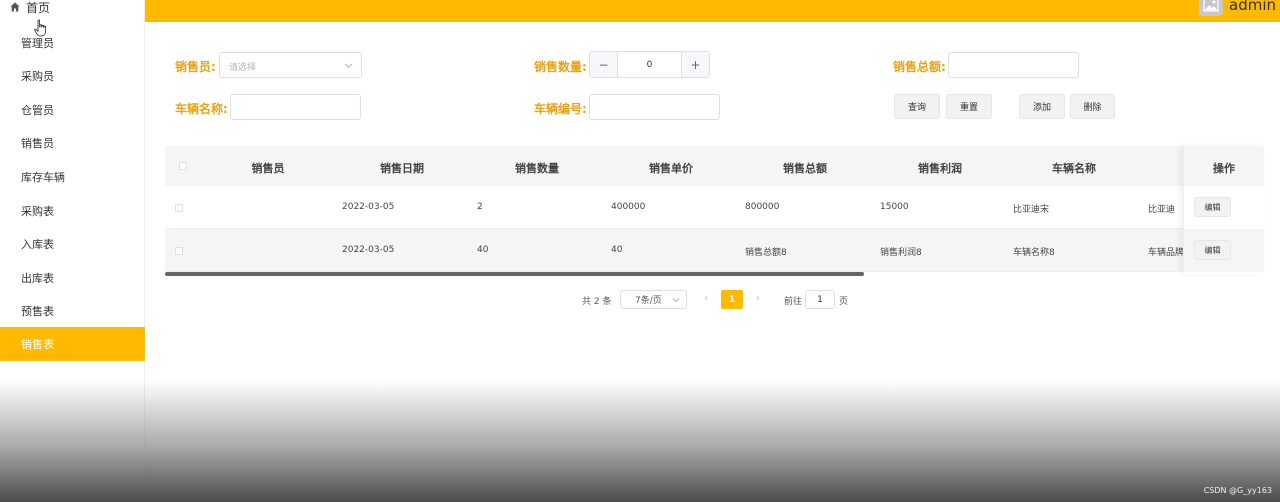 The image size is (1280, 502). I want to click on cell-vehicle-name: 比亚迪宋, so click(1031, 210).